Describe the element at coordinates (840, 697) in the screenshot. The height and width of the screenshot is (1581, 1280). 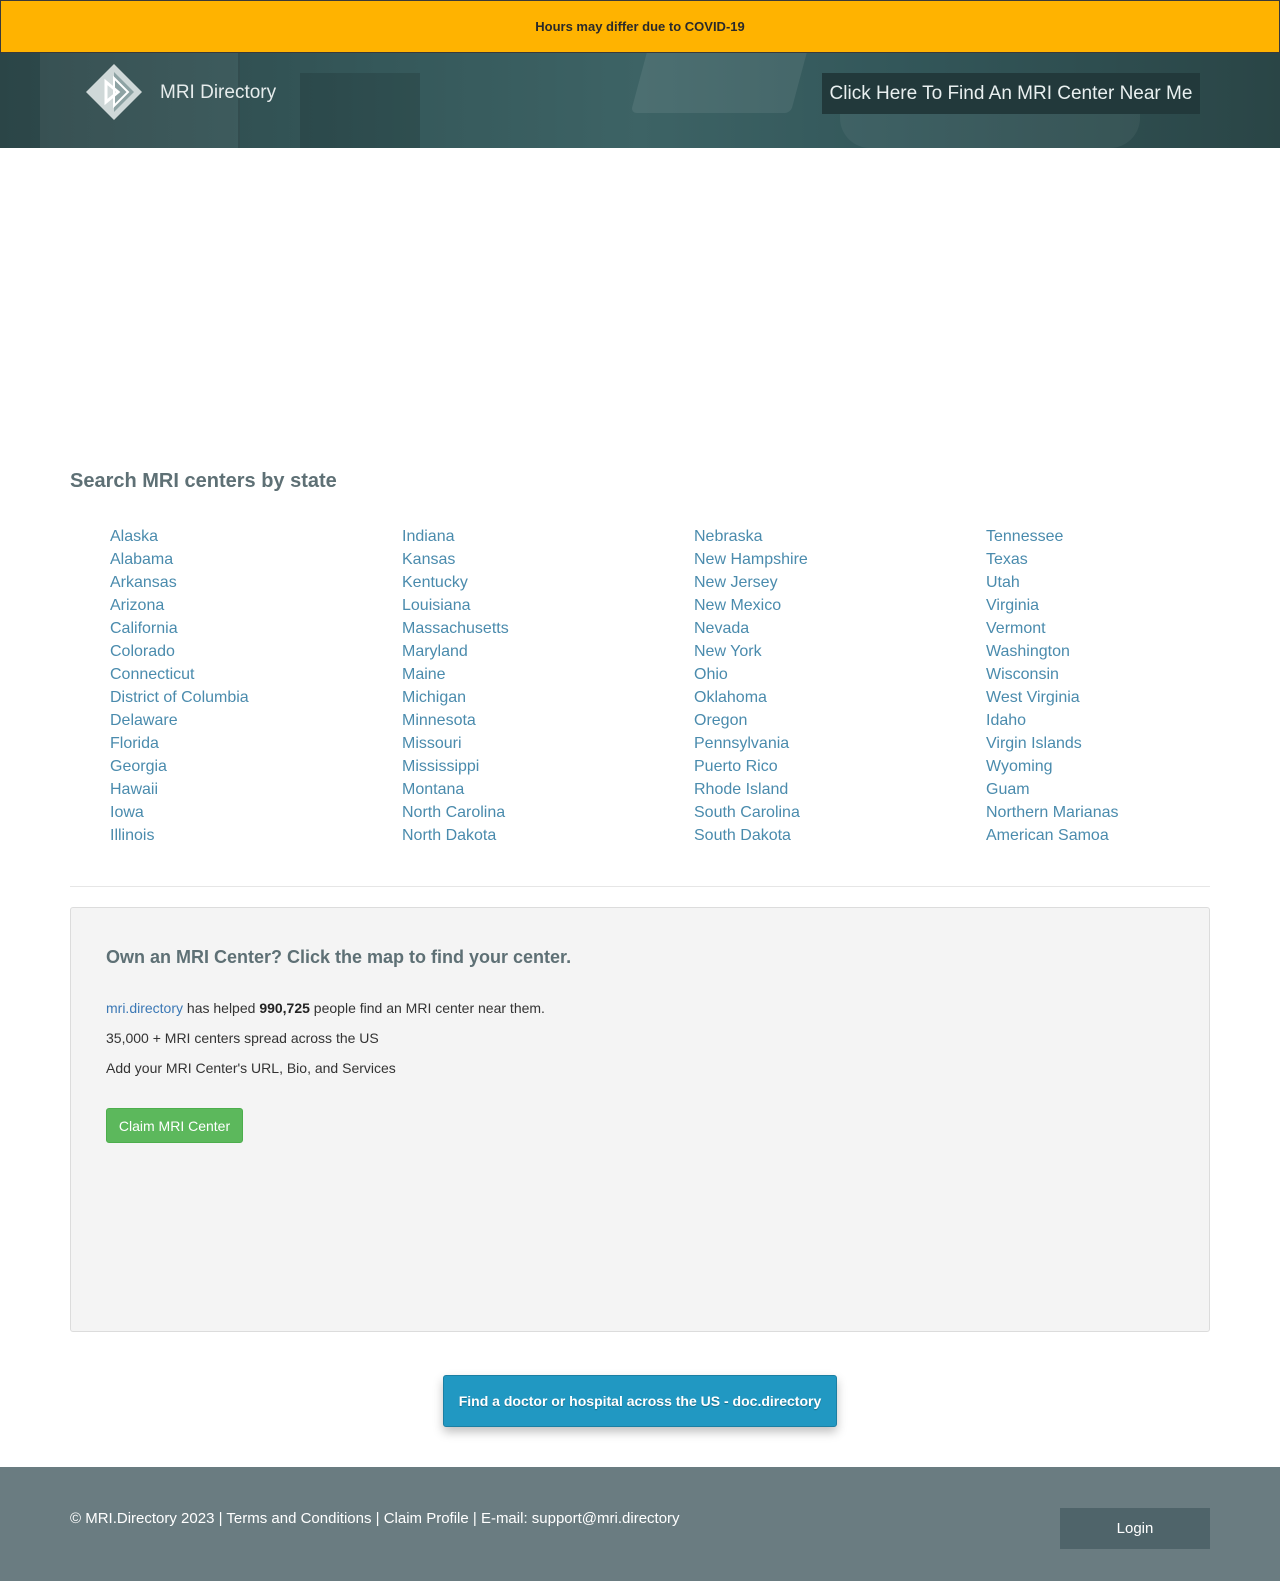
I see `state-link: Oklahoma` at that location.